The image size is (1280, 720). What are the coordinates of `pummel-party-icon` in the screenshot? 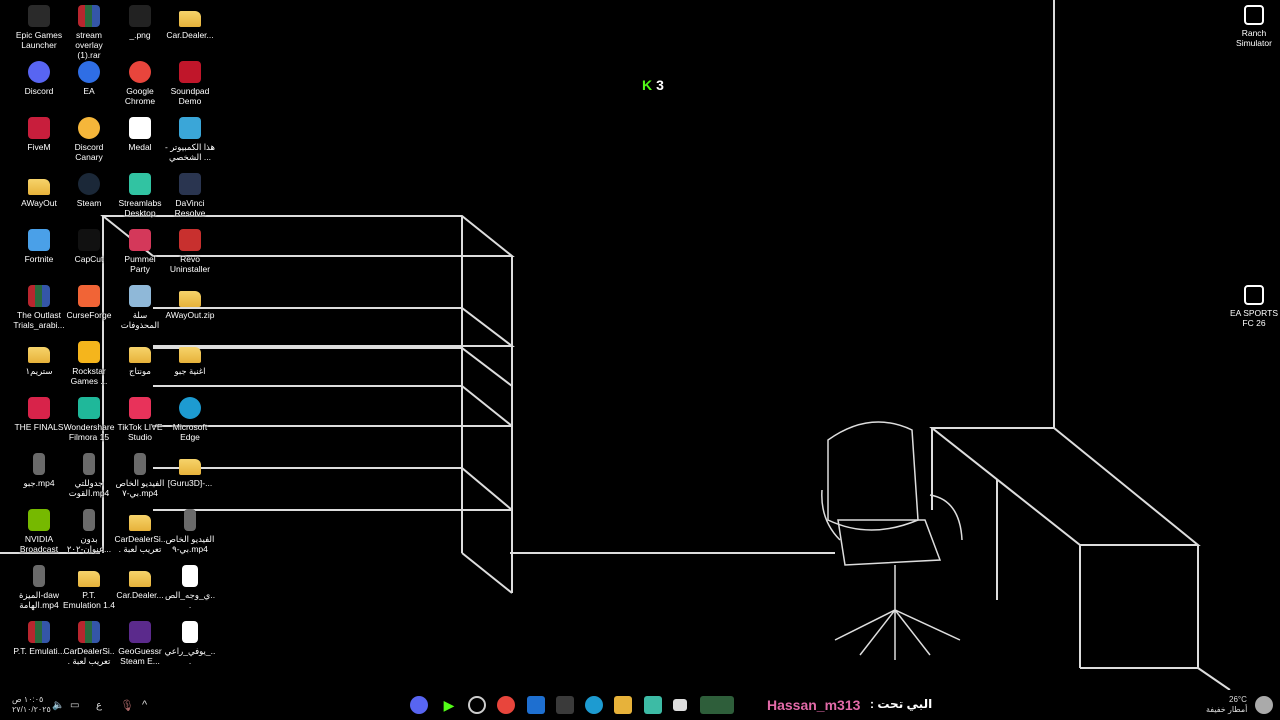 It's located at (140, 240).